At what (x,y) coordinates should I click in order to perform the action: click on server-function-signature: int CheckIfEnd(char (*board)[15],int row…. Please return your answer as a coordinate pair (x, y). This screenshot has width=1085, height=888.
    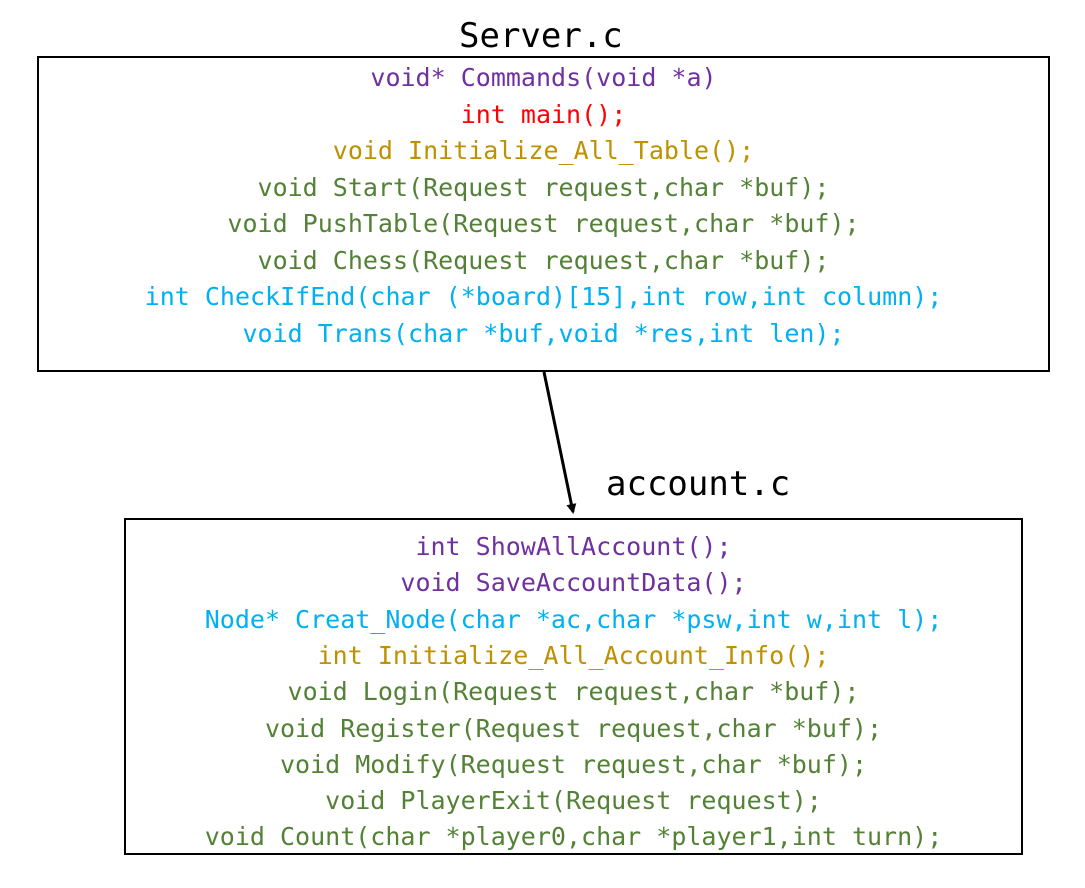
    Looking at the image, I should click on (543, 296).